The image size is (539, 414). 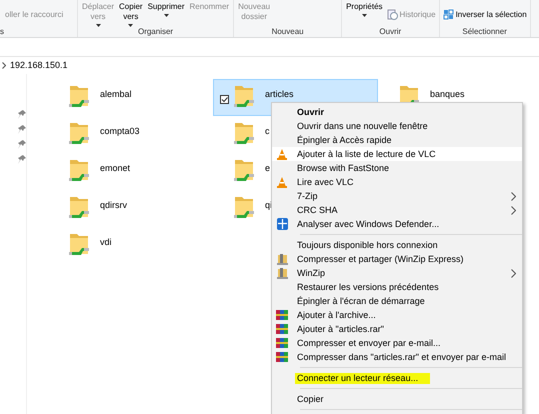 What do you see at coordinates (120, 131) in the screenshot?
I see `folder-name: compta03` at bounding box center [120, 131].